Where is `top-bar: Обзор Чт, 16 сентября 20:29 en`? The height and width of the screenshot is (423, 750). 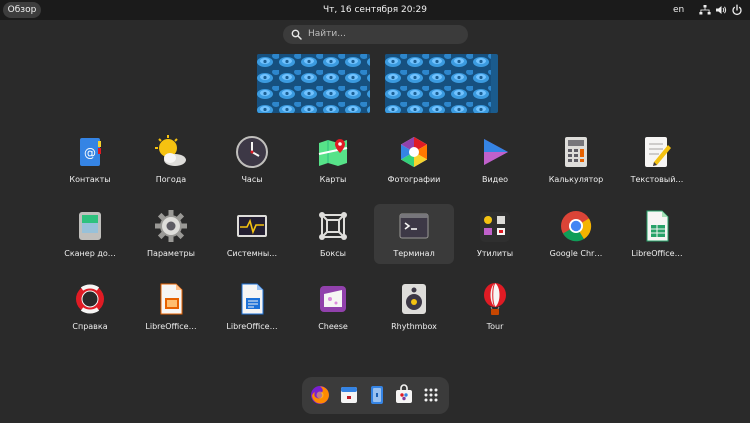 top-bar: Обзор Чт, 16 сентября 20:29 en is located at coordinates (375, 10).